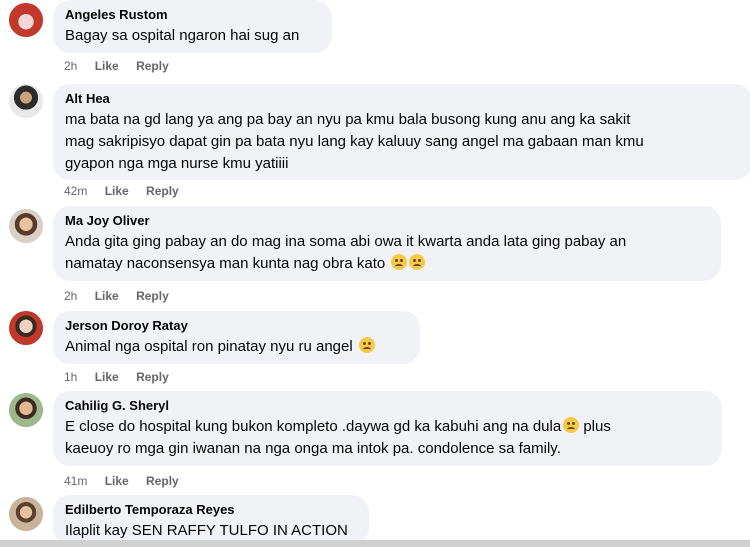 The height and width of the screenshot is (547, 750). I want to click on bottom-divider, so click(375, 543).